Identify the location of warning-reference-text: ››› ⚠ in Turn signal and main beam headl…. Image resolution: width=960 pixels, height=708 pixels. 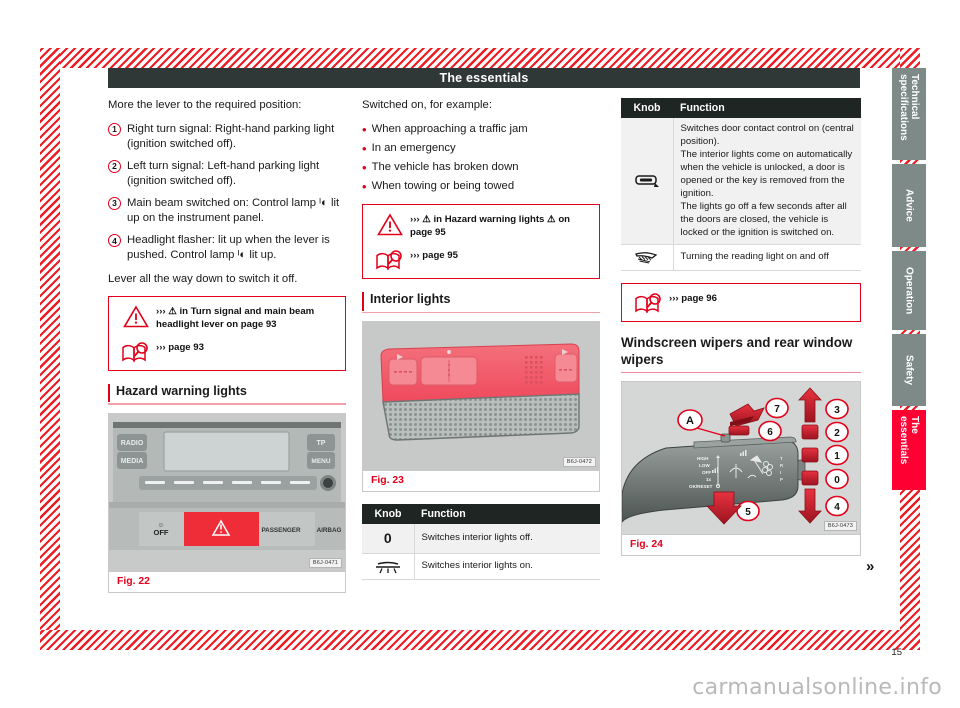
(235, 317).